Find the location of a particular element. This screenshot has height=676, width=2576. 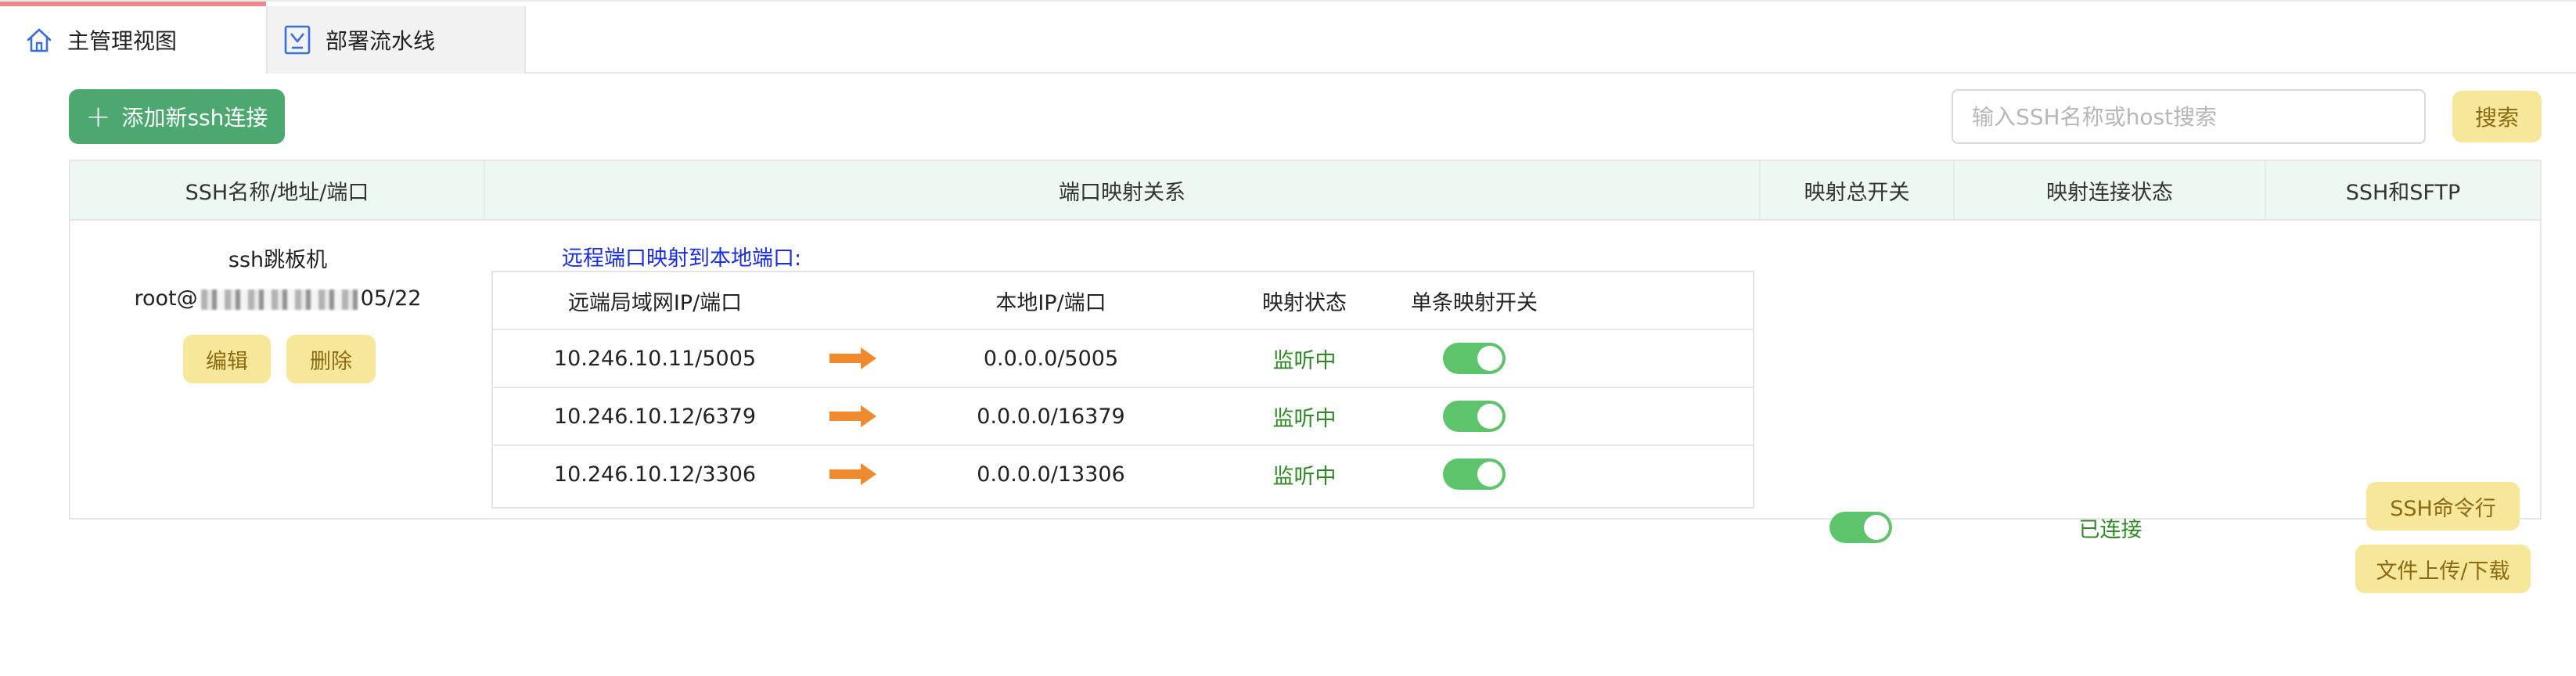

ssh-host: root@ 05/22 is located at coordinates (278, 298).